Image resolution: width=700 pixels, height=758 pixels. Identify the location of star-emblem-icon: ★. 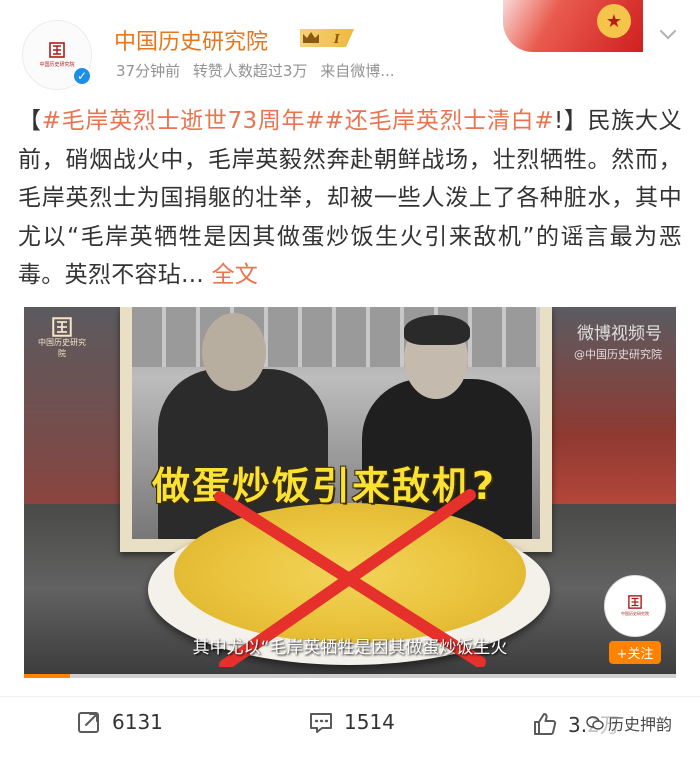
(614, 21).